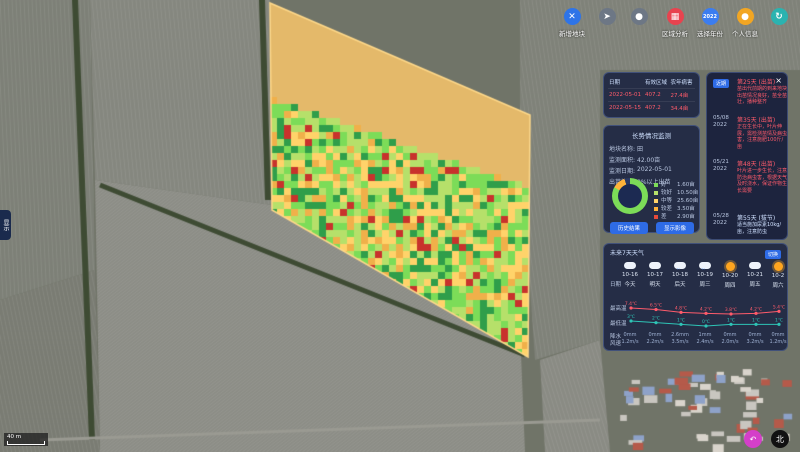  Describe the element at coordinates (762, 137) in the screenshot. I see `timeline-text: 正在生长中，叶片伸展，需检测苗情及病虫害，注意施肥100斤/亩` at that location.